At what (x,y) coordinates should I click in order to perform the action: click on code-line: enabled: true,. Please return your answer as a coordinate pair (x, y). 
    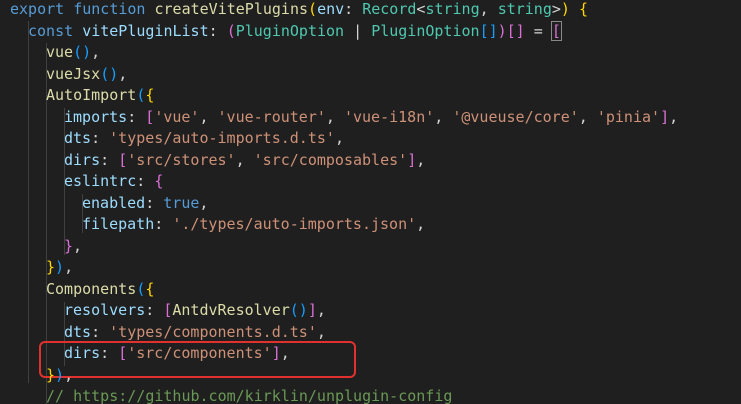
    Looking at the image, I should click on (145, 204).